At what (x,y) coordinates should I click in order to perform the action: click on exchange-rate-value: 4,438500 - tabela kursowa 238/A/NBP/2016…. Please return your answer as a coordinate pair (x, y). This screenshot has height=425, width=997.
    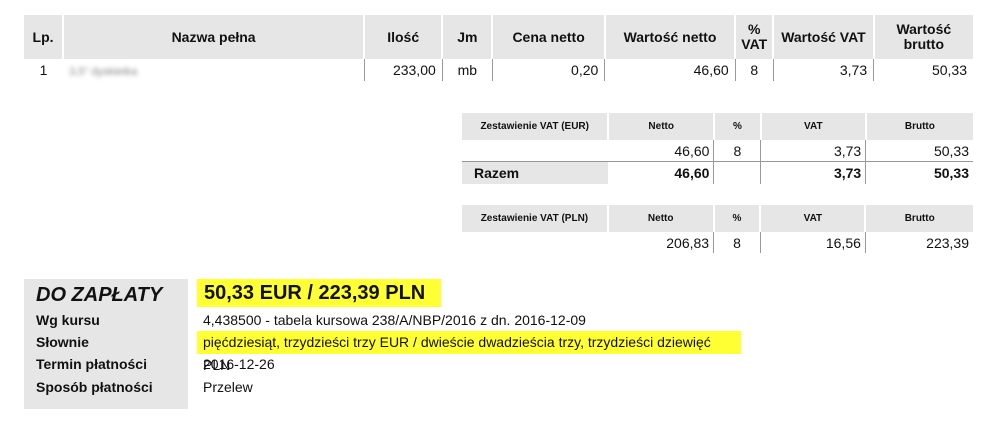
    Looking at the image, I should click on (394, 320).